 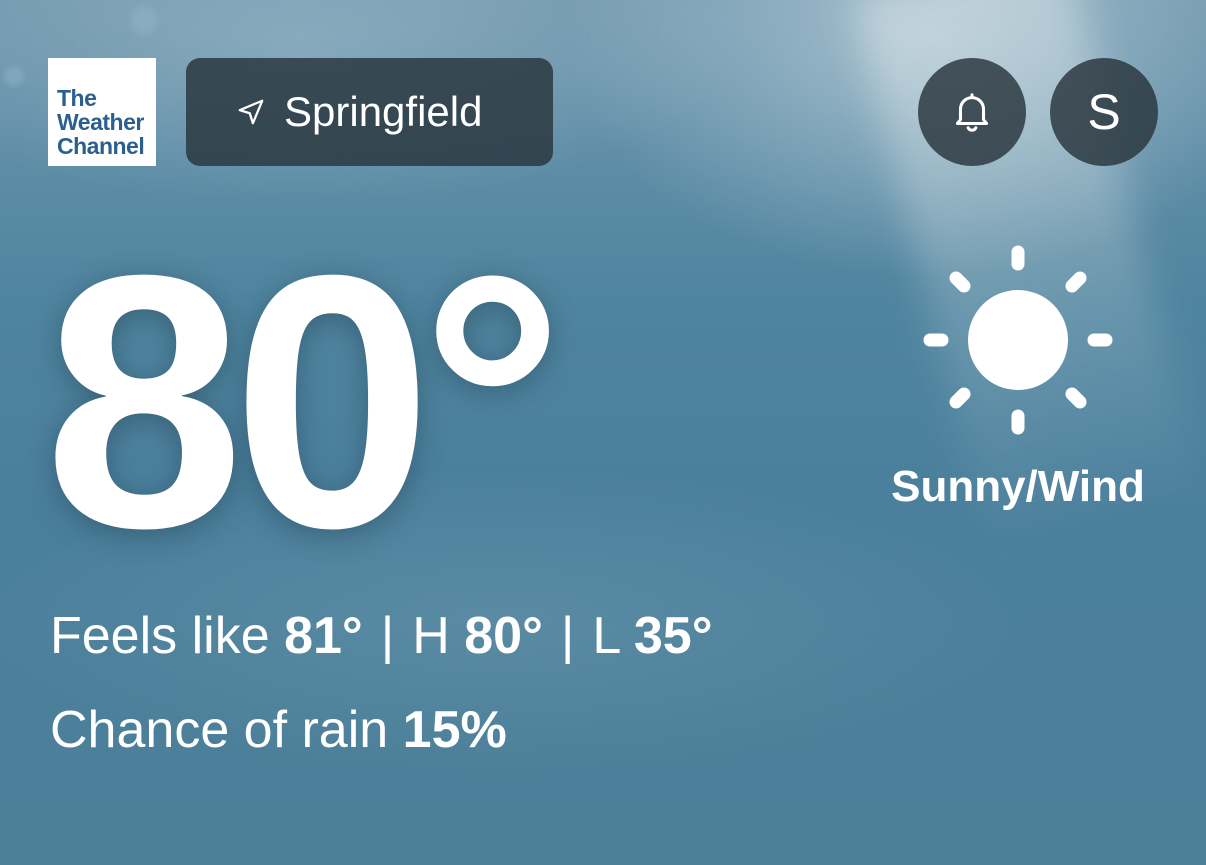 What do you see at coordinates (101, 146) in the screenshot?
I see `logo-text: Channel` at bounding box center [101, 146].